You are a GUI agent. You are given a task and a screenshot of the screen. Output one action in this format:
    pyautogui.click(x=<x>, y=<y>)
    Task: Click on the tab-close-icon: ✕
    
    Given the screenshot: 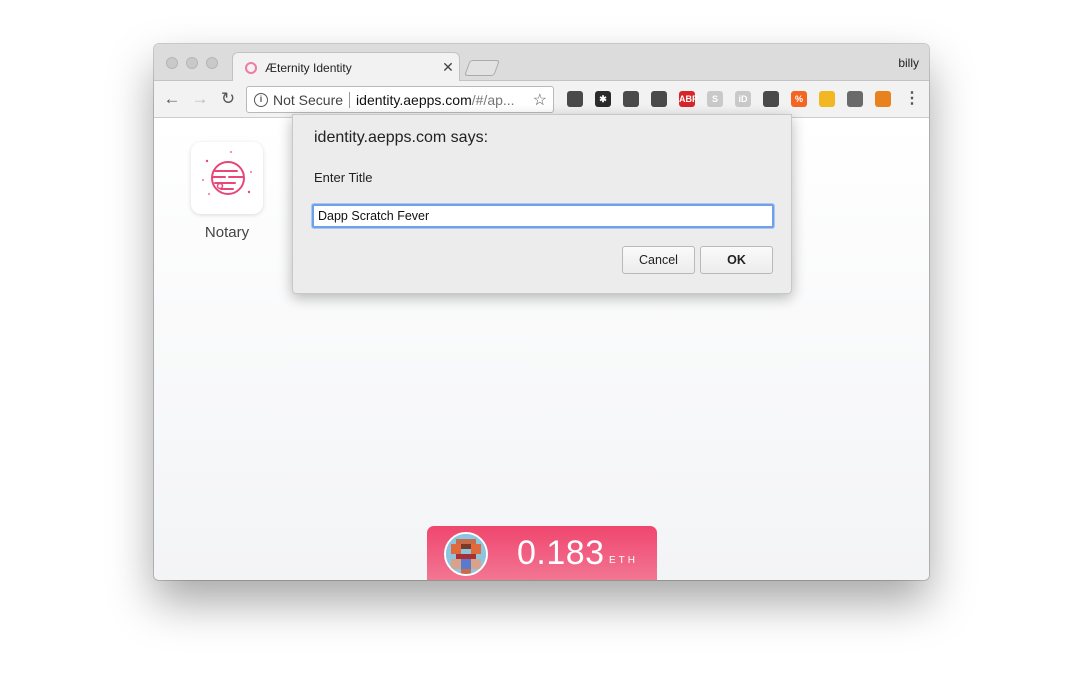 What is the action you would take?
    pyautogui.click(x=448, y=67)
    